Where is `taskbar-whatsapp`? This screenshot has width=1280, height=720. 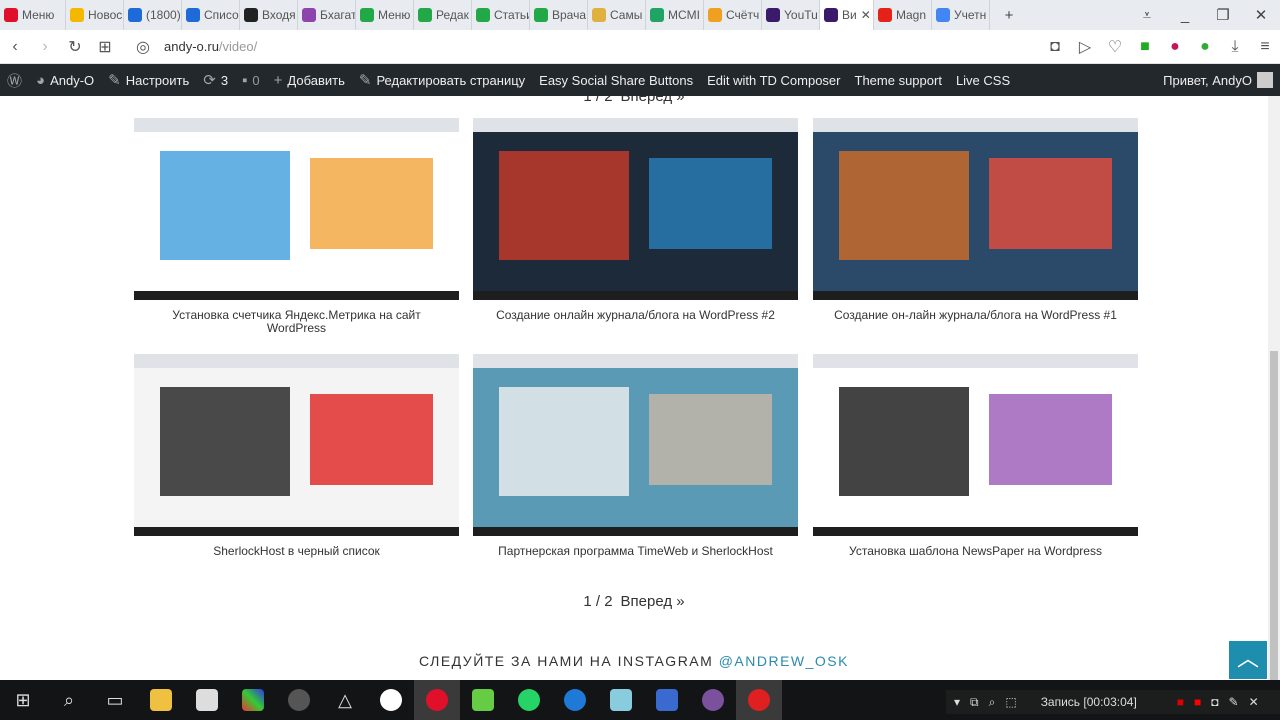 taskbar-whatsapp is located at coordinates (529, 700).